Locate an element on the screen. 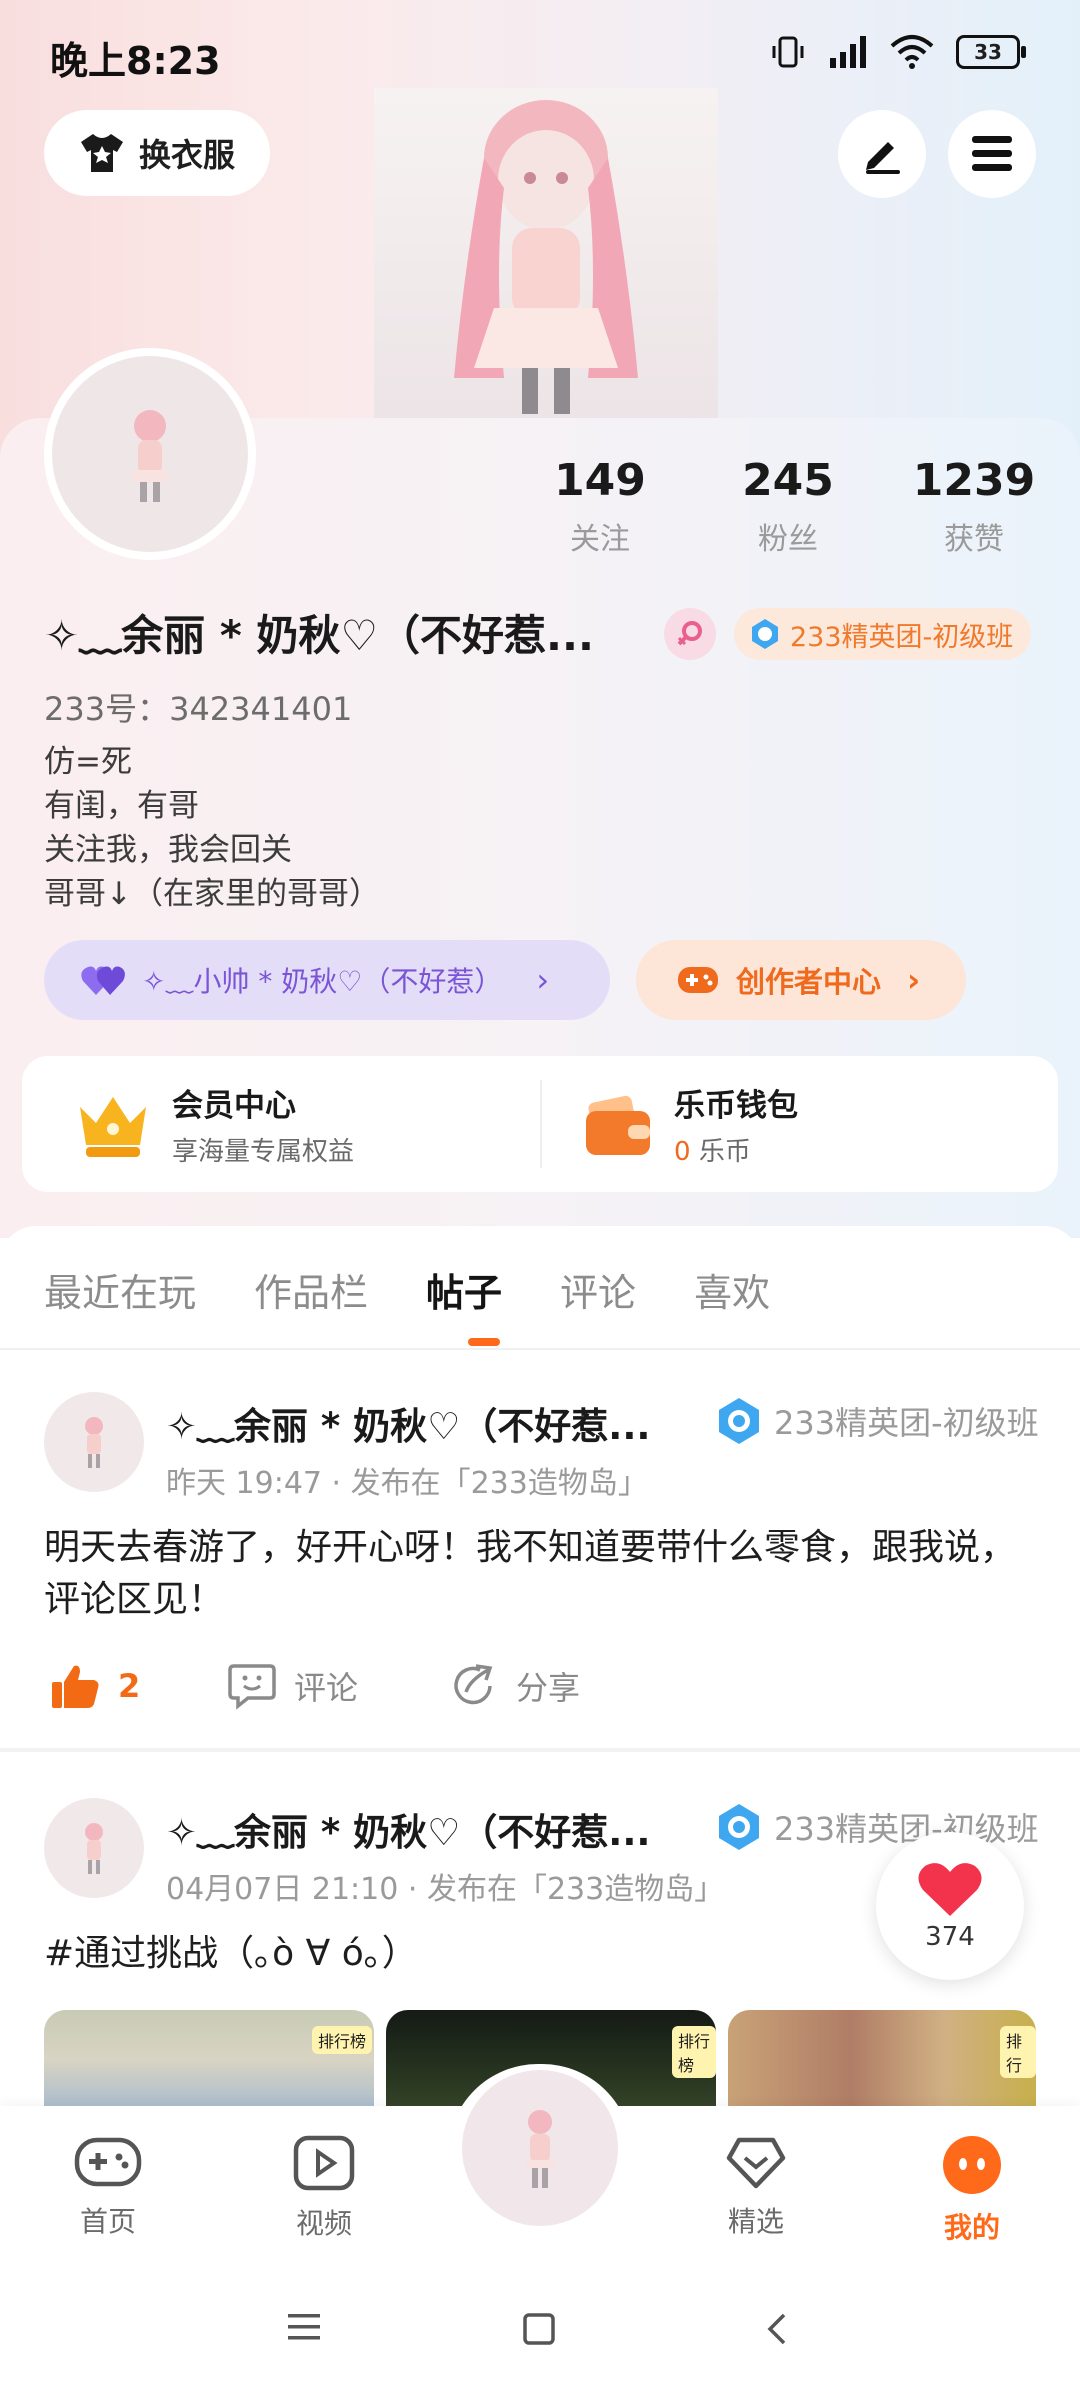  profile-face-icon is located at coordinates (972, 2165).